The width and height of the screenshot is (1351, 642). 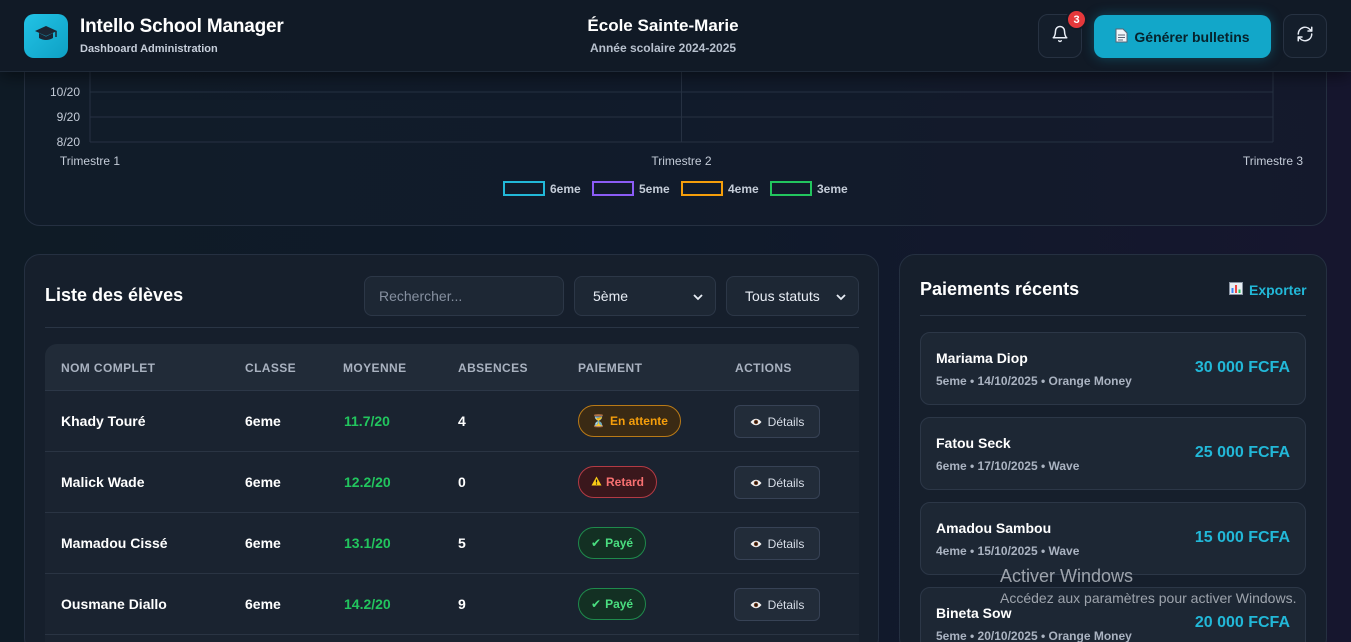 I want to click on student-average: 12.2/20, so click(x=367, y=482).